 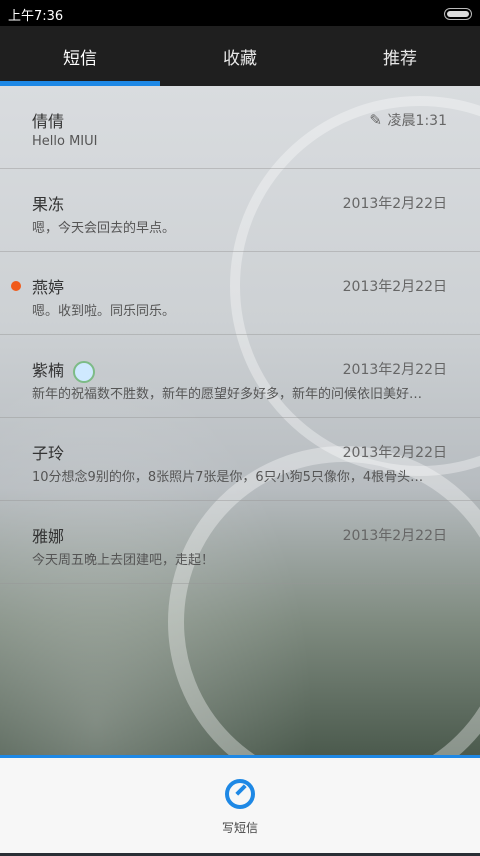 I want to click on contact-name: 燕婷, so click(x=48, y=287).